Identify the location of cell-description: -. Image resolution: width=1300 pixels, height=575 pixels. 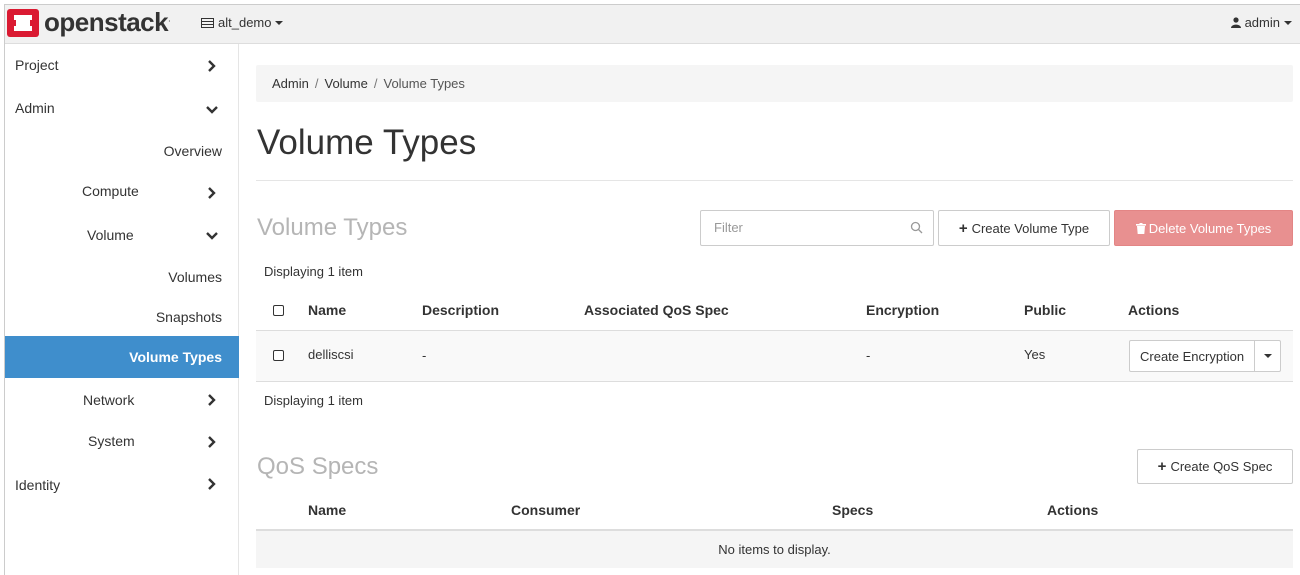
(424, 355).